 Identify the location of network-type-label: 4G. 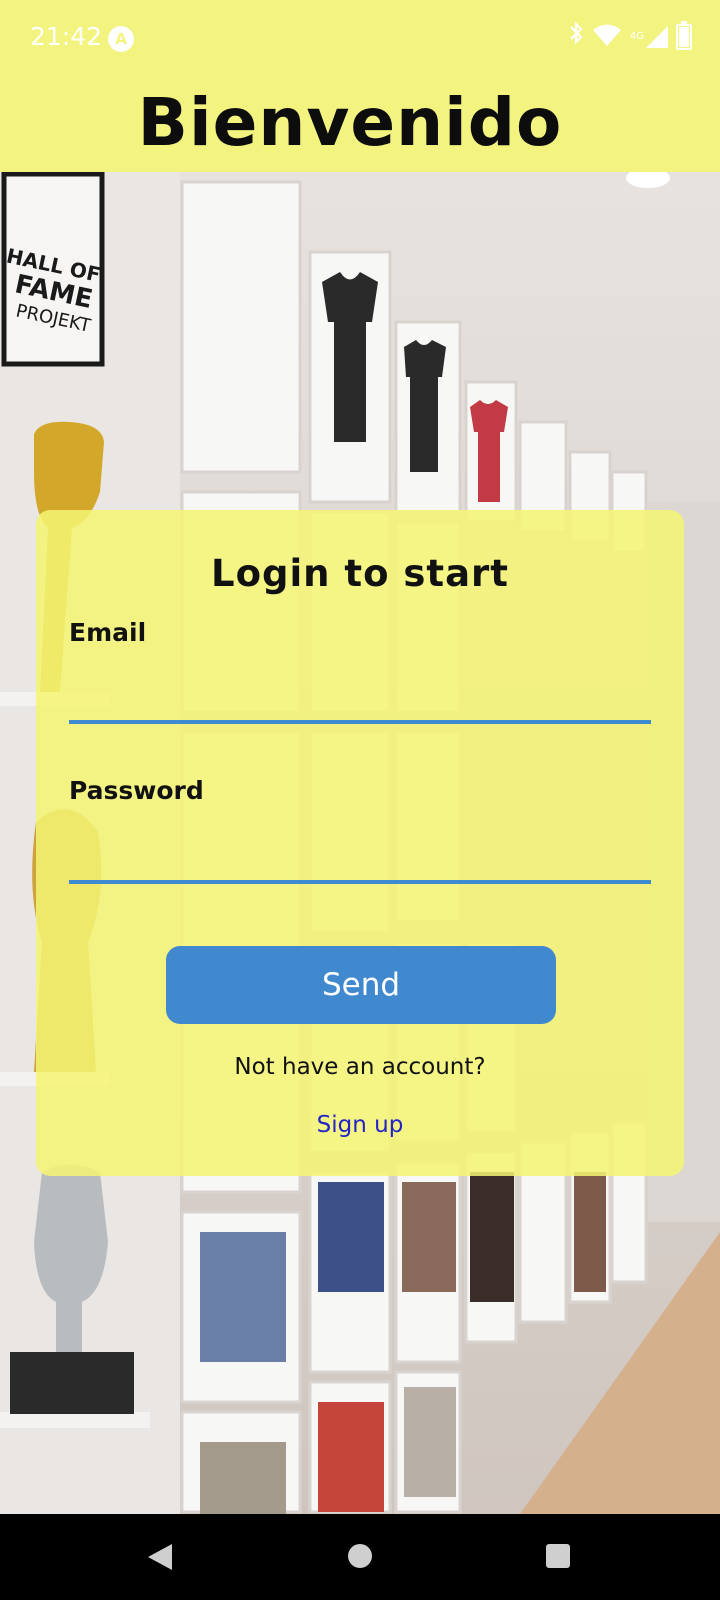
(636, 36).